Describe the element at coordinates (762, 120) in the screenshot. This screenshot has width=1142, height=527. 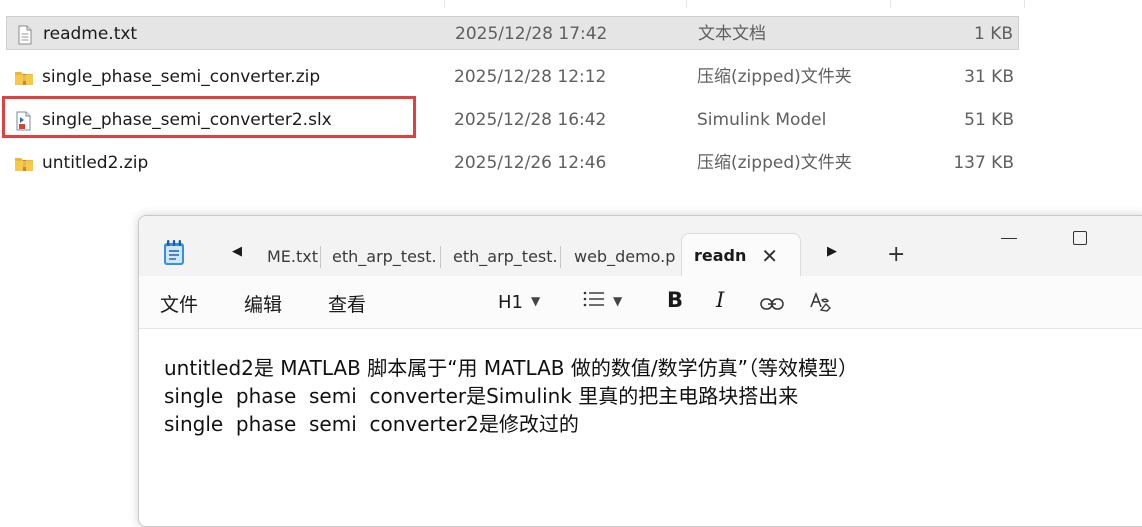
I see `file-type: Simulink Model` at that location.